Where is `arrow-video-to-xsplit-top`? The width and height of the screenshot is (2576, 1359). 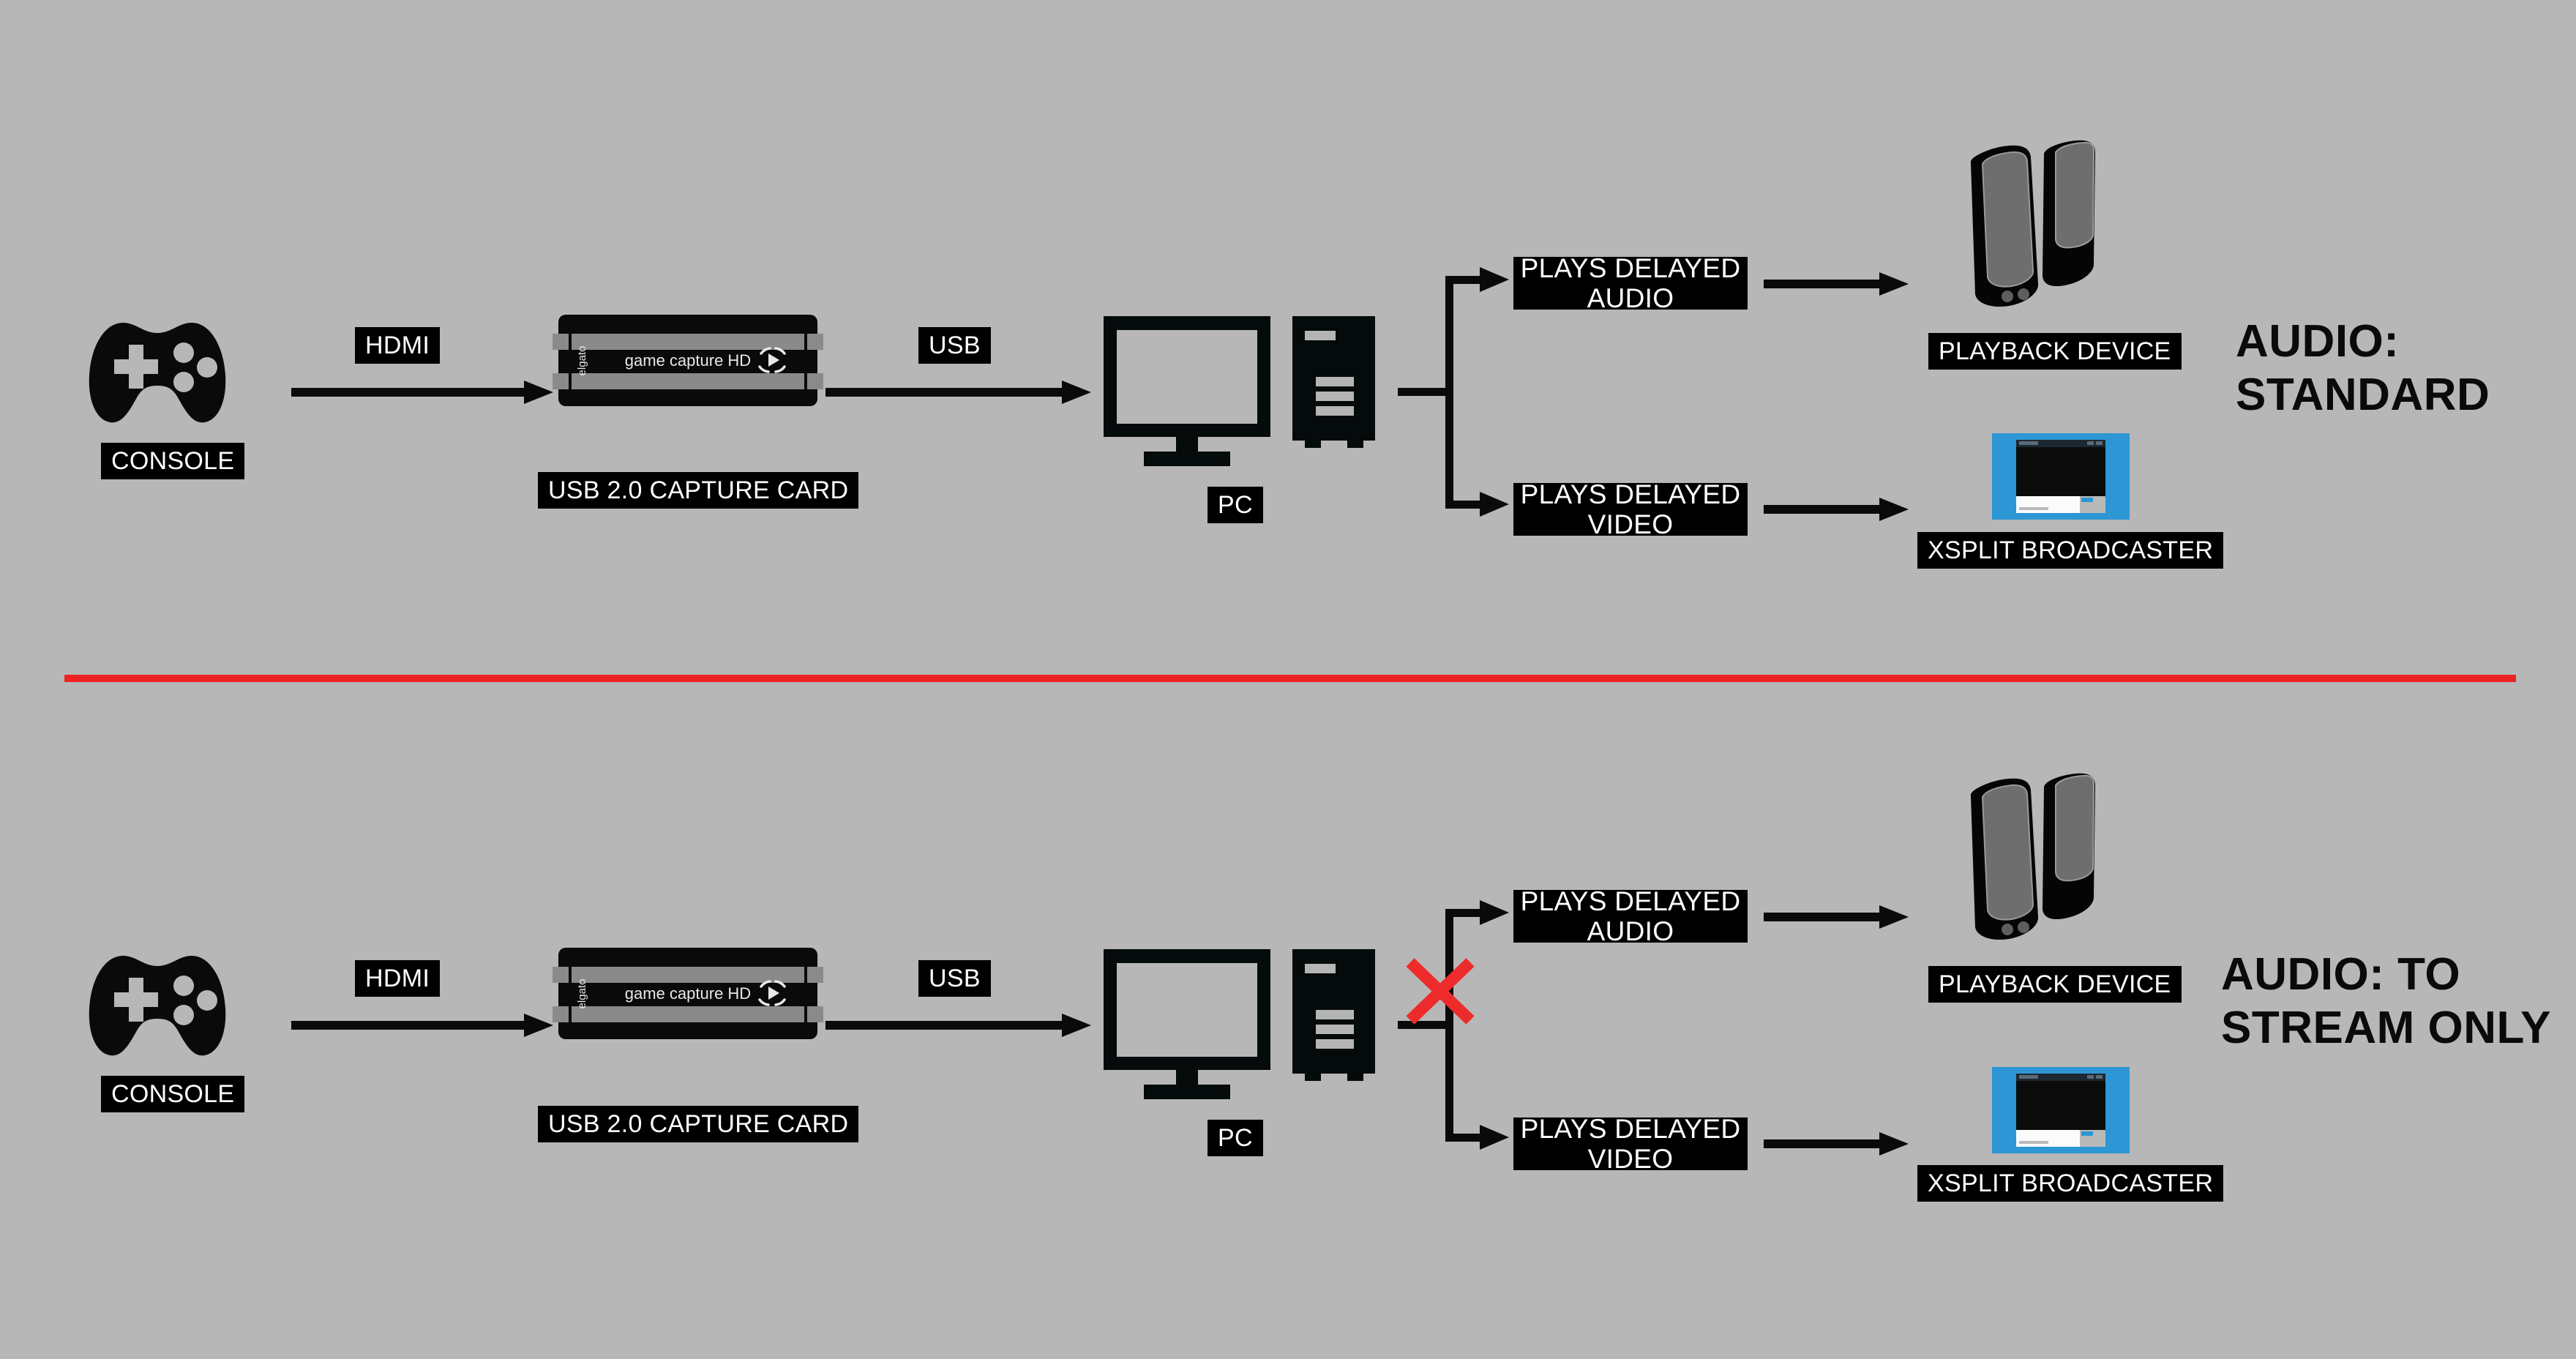
arrow-video-to-xsplit-top is located at coordinates (1837, 509).